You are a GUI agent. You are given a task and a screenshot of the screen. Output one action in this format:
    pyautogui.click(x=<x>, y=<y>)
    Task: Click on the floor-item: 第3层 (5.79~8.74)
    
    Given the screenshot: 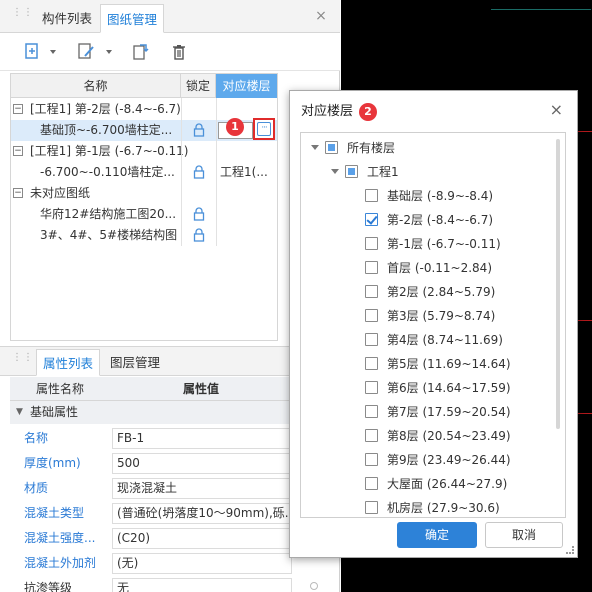 What is the action you would take?
    pyautogui.click(x=426, y=316)
    